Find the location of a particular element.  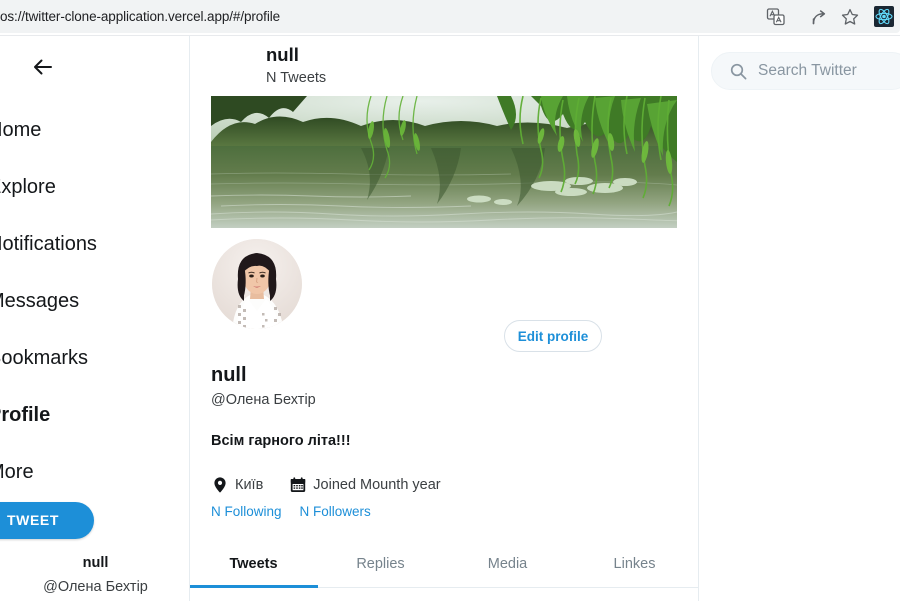

sidebar-item-label: Bookmarks is located at coordinates (44, 358).